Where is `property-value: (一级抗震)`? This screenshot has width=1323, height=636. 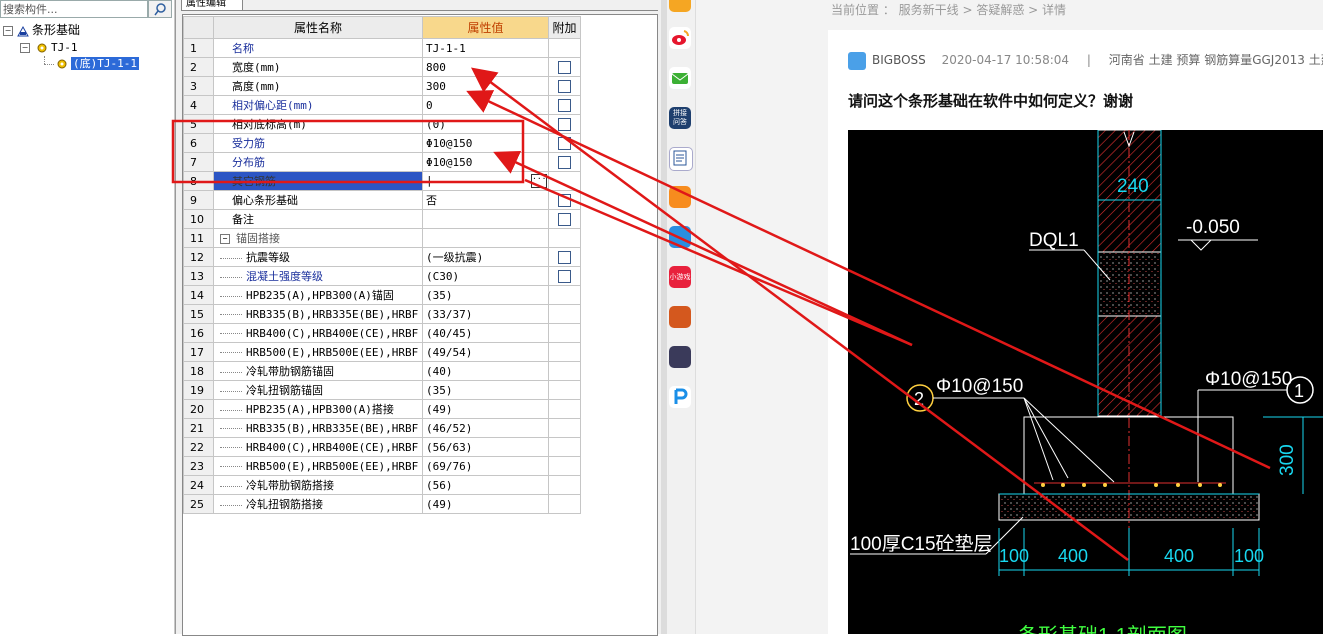 property-value: (一级抗震) is located at coordinates (485, 257).